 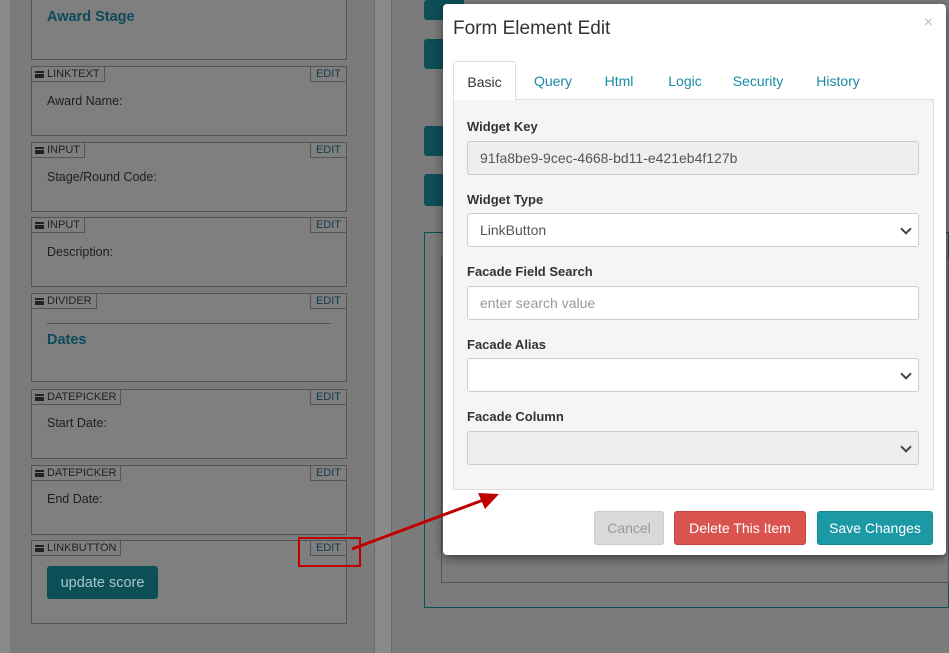 I want to click on widget-type-tag: LINKBUTTON, so click(x=77, y=548).